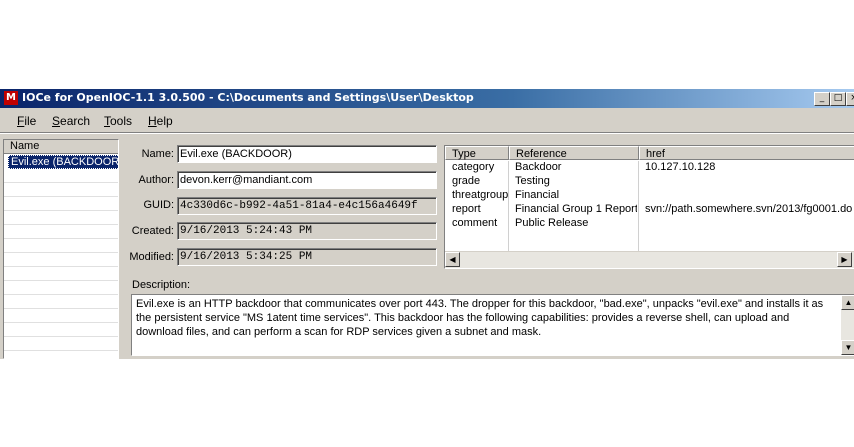 The image size is (854, 447). I want to click on description-label: Description:, so click(161, 285).